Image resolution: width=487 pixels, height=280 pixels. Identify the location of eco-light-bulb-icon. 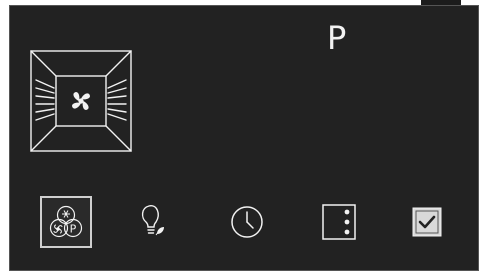
(152, 220).